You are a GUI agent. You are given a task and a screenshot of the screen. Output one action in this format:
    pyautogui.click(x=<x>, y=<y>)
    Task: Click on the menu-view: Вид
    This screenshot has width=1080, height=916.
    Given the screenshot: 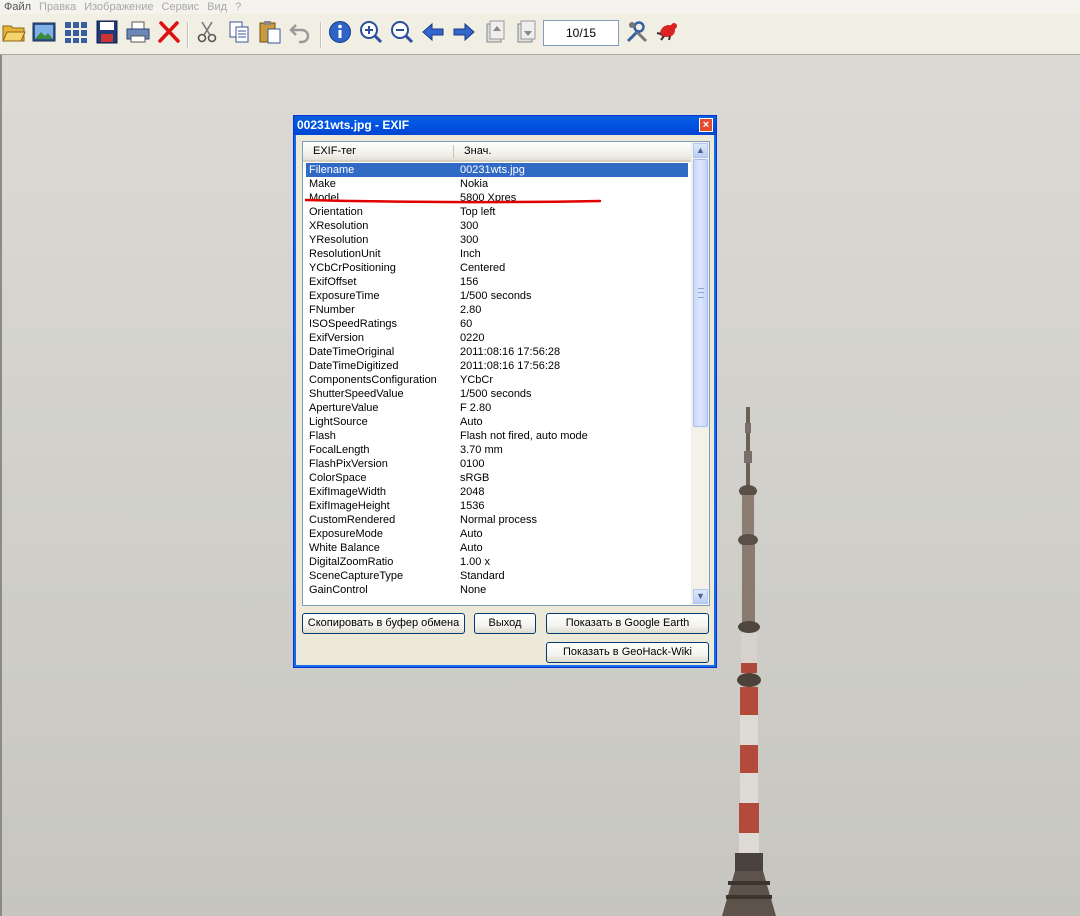 What is the action you would take?
    pyautogui.click(x=217, y=7)
    